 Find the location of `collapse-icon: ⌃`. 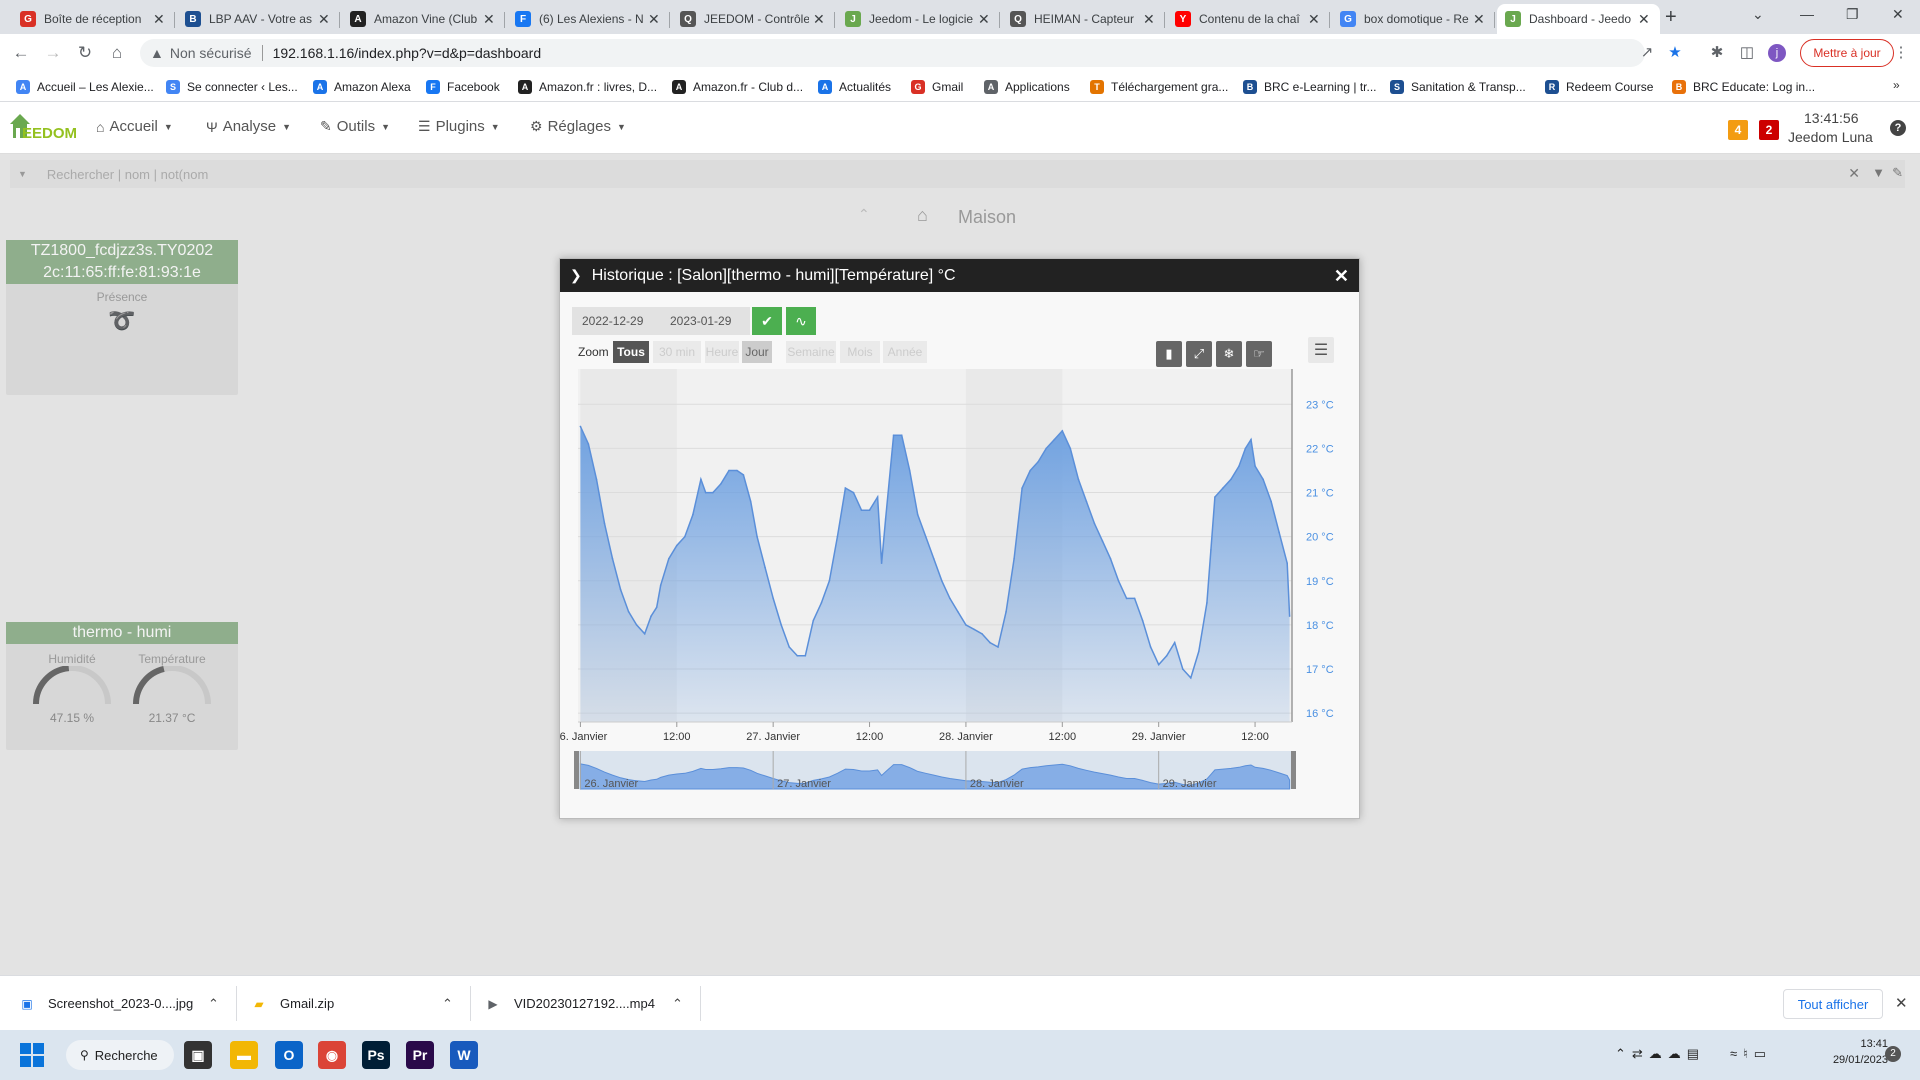

collapse-icon: ⌃ is located at coordinates (864, 214).